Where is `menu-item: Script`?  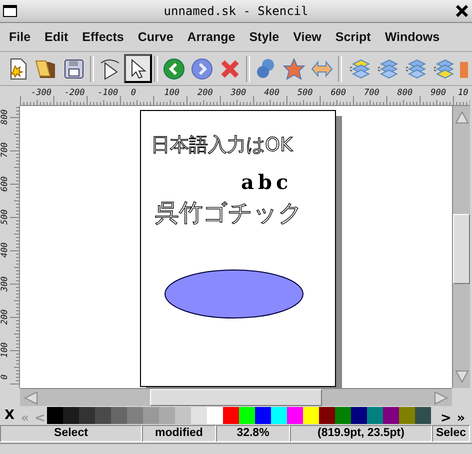 menu-item: Script is located at coordinates (353, 37).